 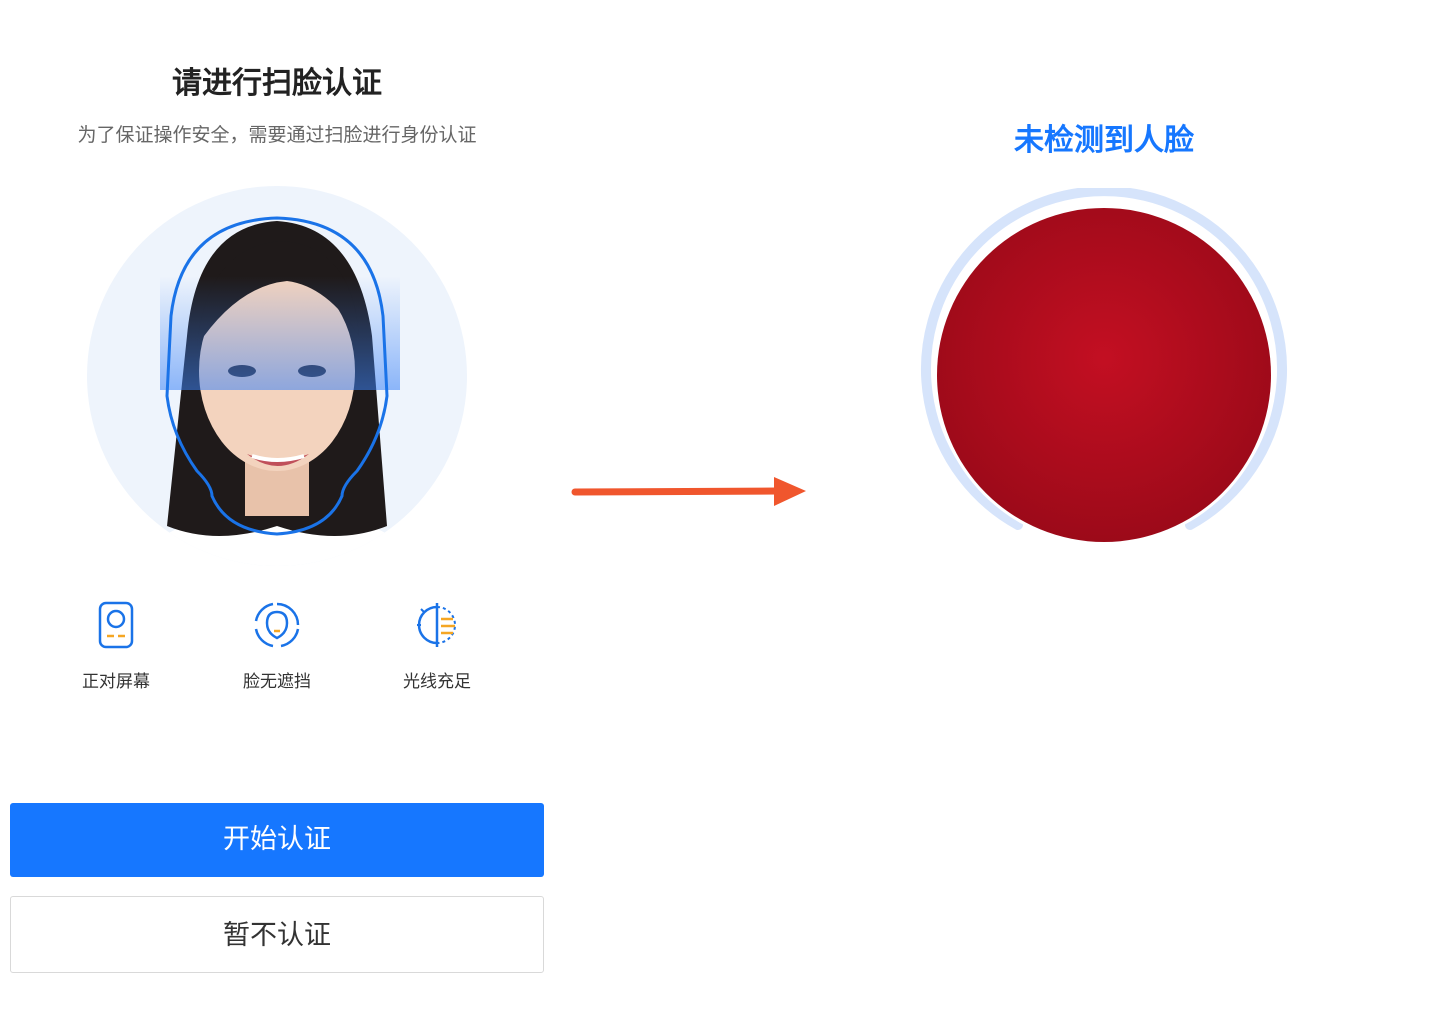 What do you see at coordinates (277, 135) in the screenshot?
I see `page-subtitle: 为了保证操作安全，需要通过扫脸进行身份认证` at bounding box center [277, 135].